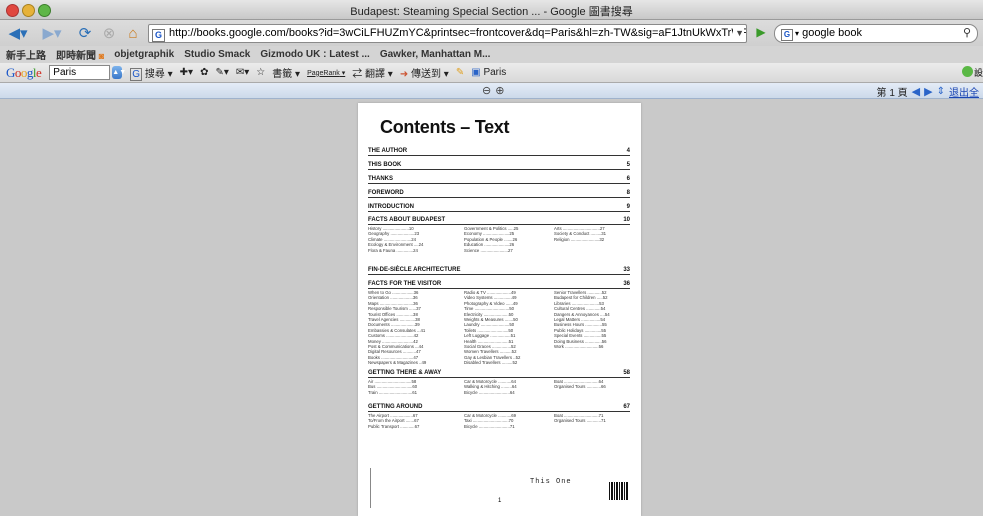  Describe the element at coordinates (761, 32) in the screenshot. I see `go-icon: ▶` at that location.